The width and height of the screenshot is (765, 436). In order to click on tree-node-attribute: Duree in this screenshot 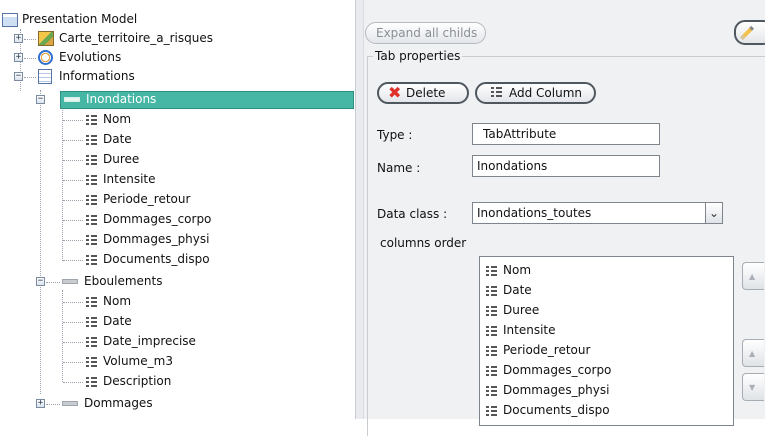, I will do `click(150, 159)`.